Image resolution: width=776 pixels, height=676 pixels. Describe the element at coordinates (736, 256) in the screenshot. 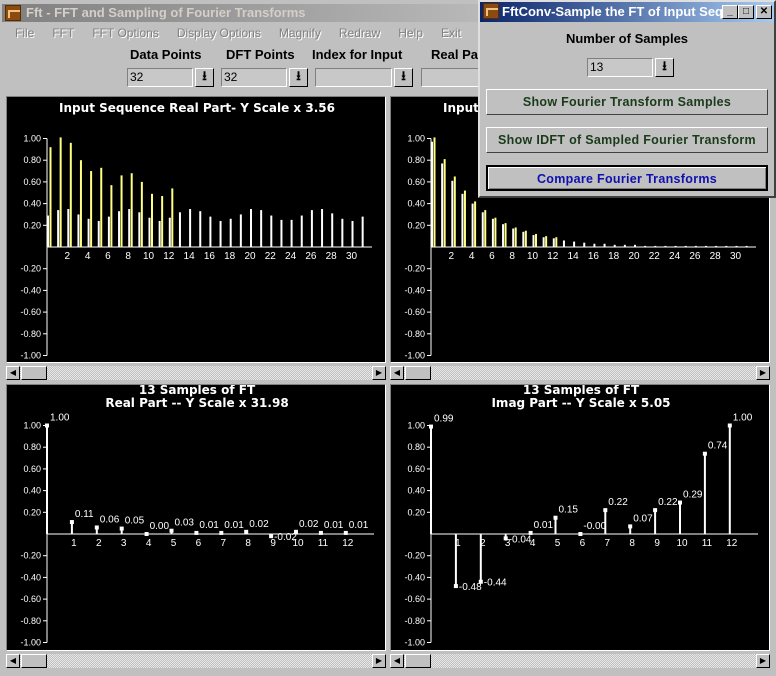

I see `x-tick-label: 30` at that location.